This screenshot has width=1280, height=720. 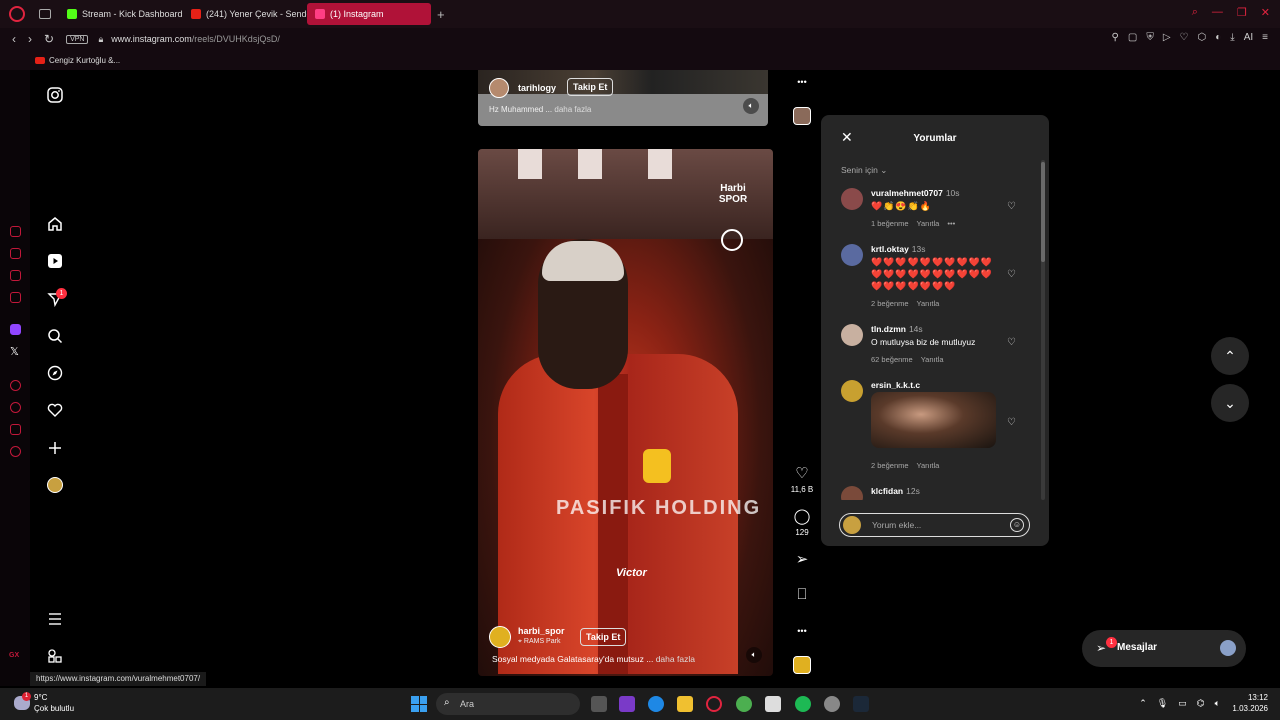 I want to click on comment-username: vuralmehmet0707 10s, so click(x=915, y=193).